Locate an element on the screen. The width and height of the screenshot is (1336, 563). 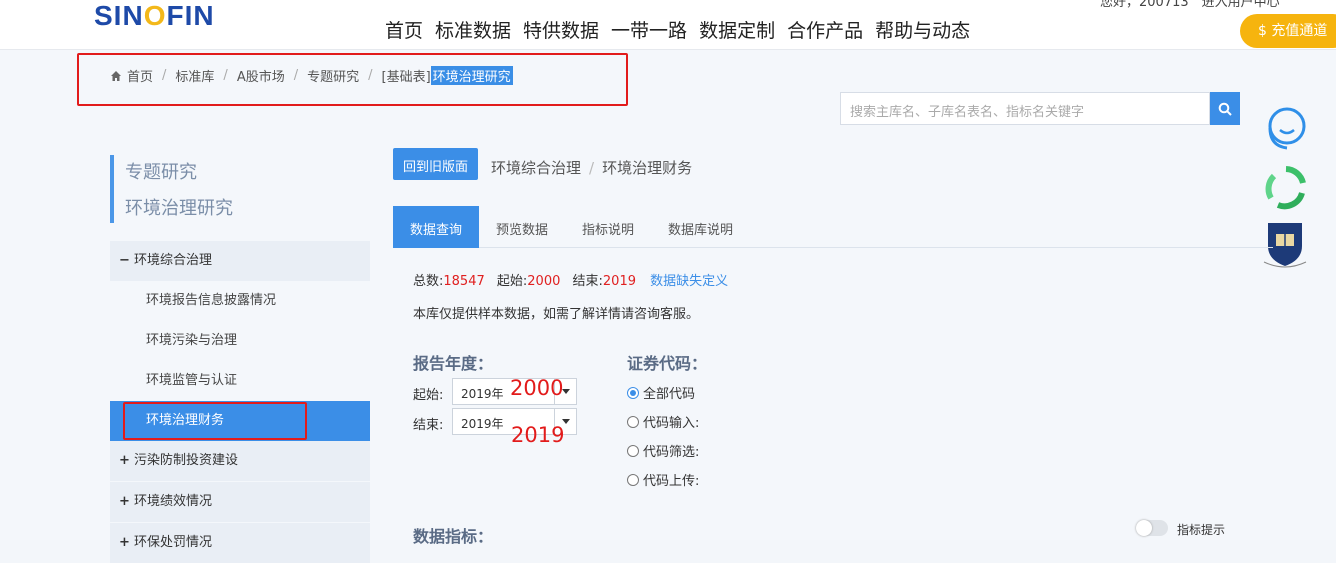
sidebar-title: 专题研究 环境治理研究 is located at coordinates (171, 189).